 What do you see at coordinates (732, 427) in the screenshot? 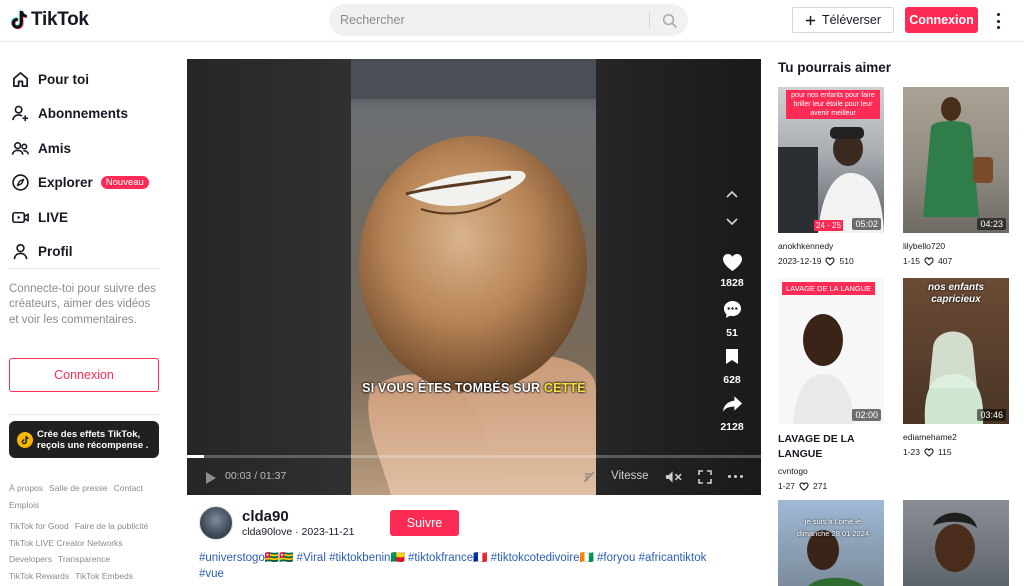
I see `share-count: 2128` at bounding box center [732, 427].